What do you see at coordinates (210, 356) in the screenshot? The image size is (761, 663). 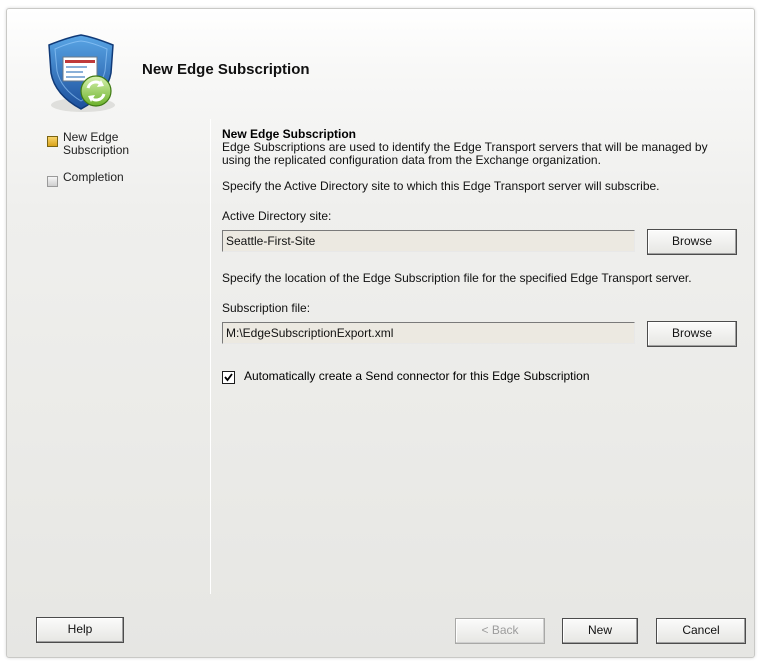 I see `vertical-divider` at bounding box center [210, 356].